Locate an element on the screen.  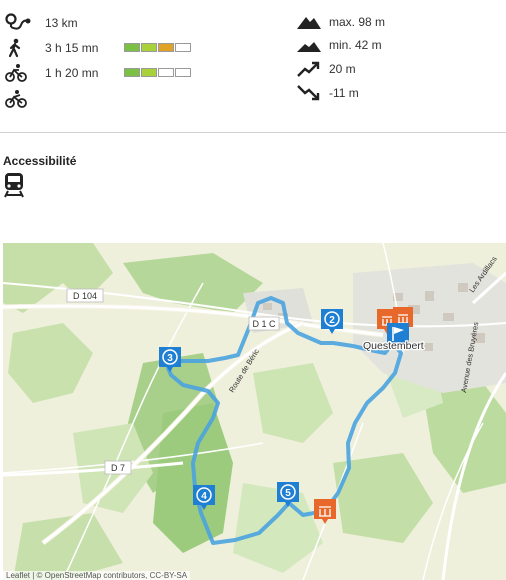
walk-difficulty-bar is located at coordinates (157, 47).